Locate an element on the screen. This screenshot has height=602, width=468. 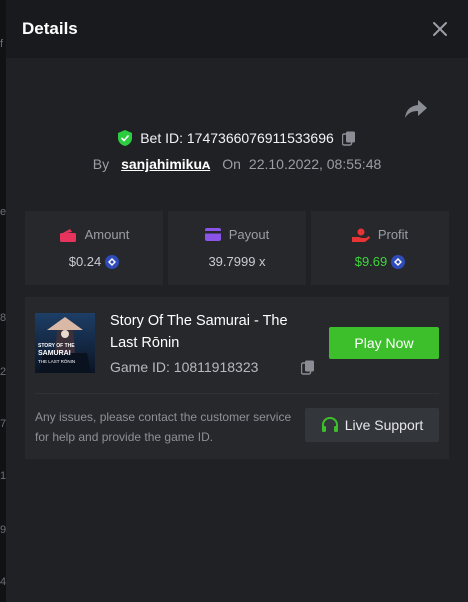
samurai-artwork: STORY OF THE SAMURAI THE LAST RŌNIN is located at coordinates (65, 343).